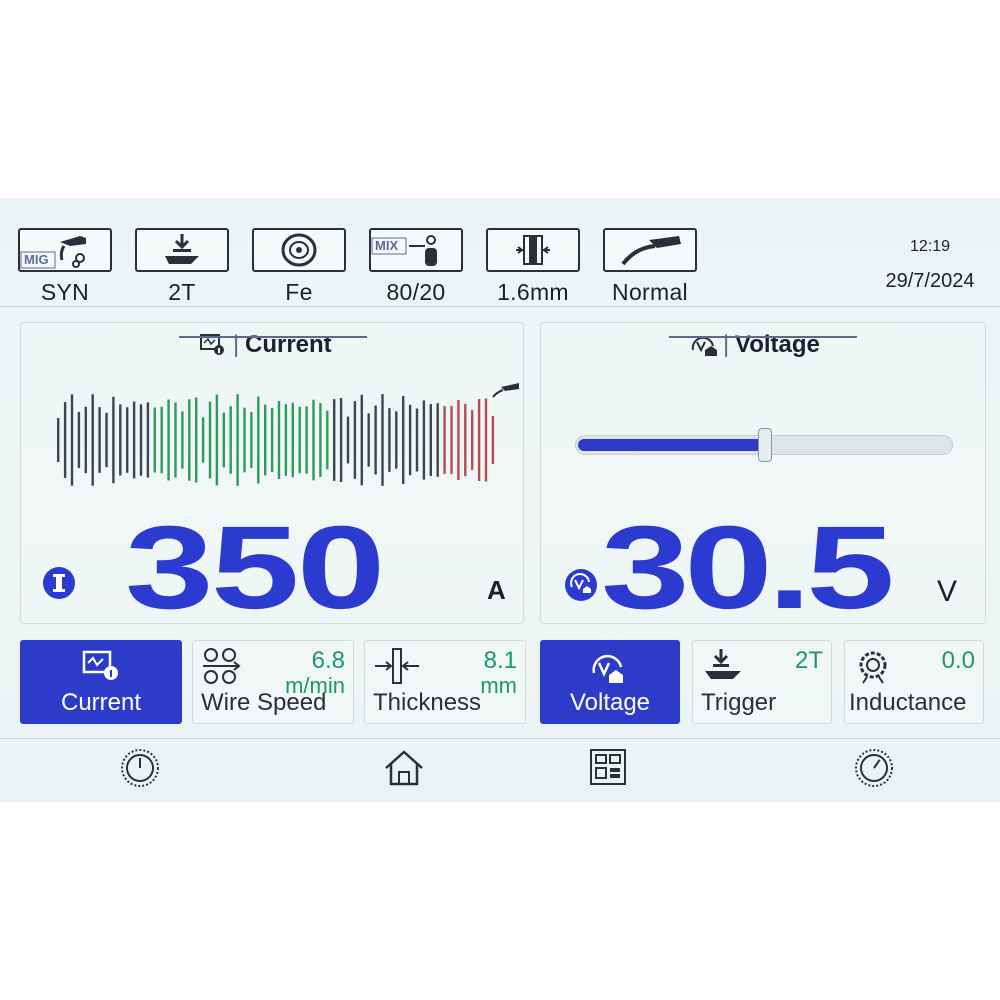 This screenshot has height=1000, width=1000. Describe the element at coordinates (808, 660) in the screenshot. I see `param-value: 2T` at that location.